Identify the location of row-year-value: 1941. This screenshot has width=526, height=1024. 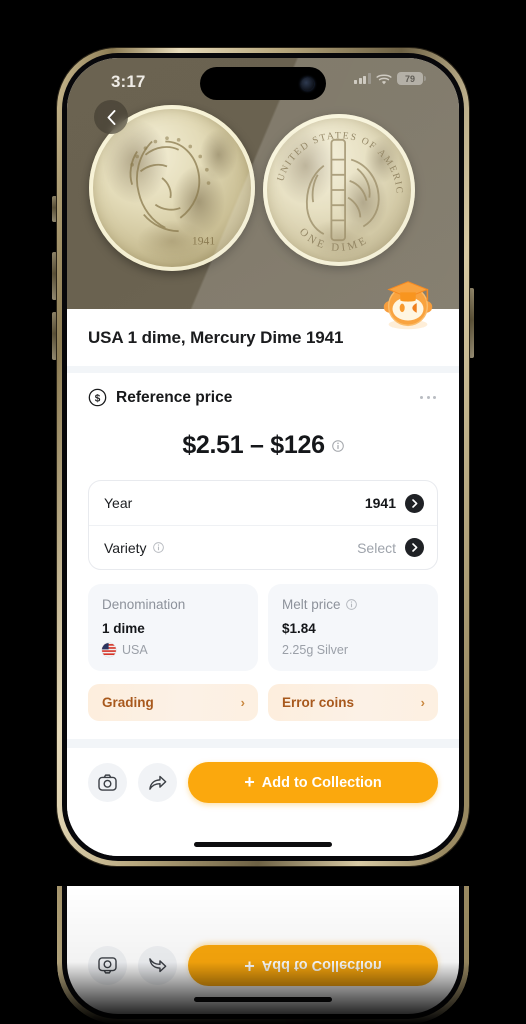
(380, 503).